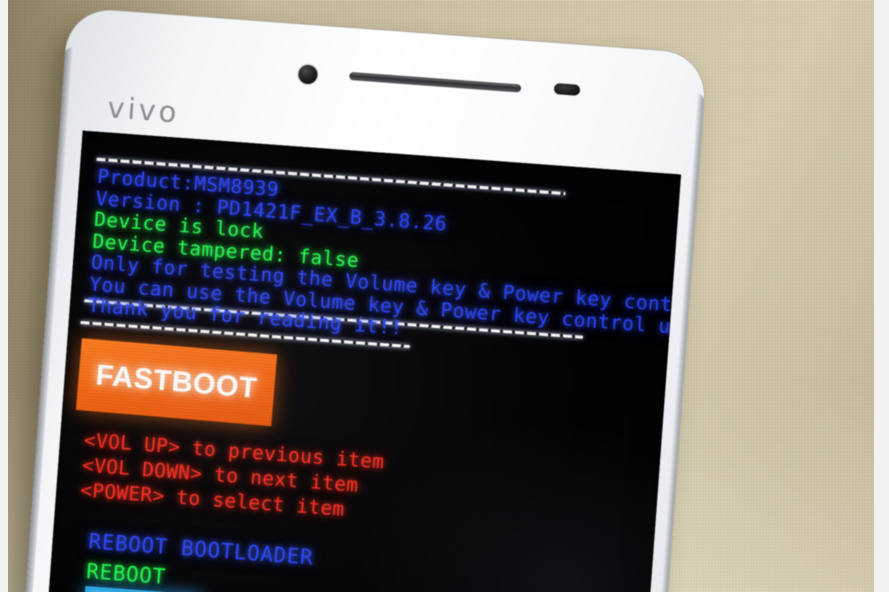 The height and width of the screenshot is (592, 889). I want to click on earpiece-speaker-icon, so click(435, 82).